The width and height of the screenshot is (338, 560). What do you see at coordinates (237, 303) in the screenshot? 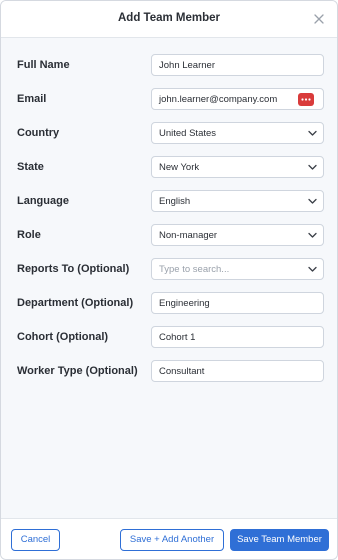
I see `department-input: Engineering` at bounding box center [237, 303].